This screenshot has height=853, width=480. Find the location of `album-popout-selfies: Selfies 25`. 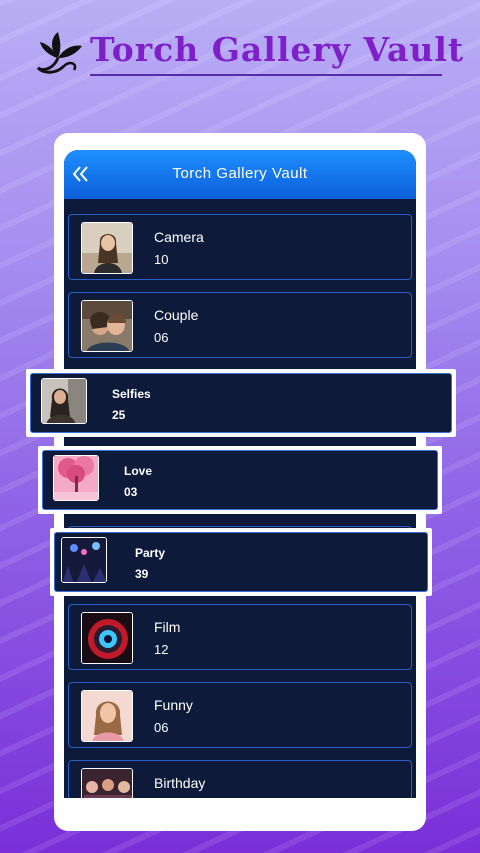

album-popout-selfies: Selfies 25 is located at coordinates (241, 403).